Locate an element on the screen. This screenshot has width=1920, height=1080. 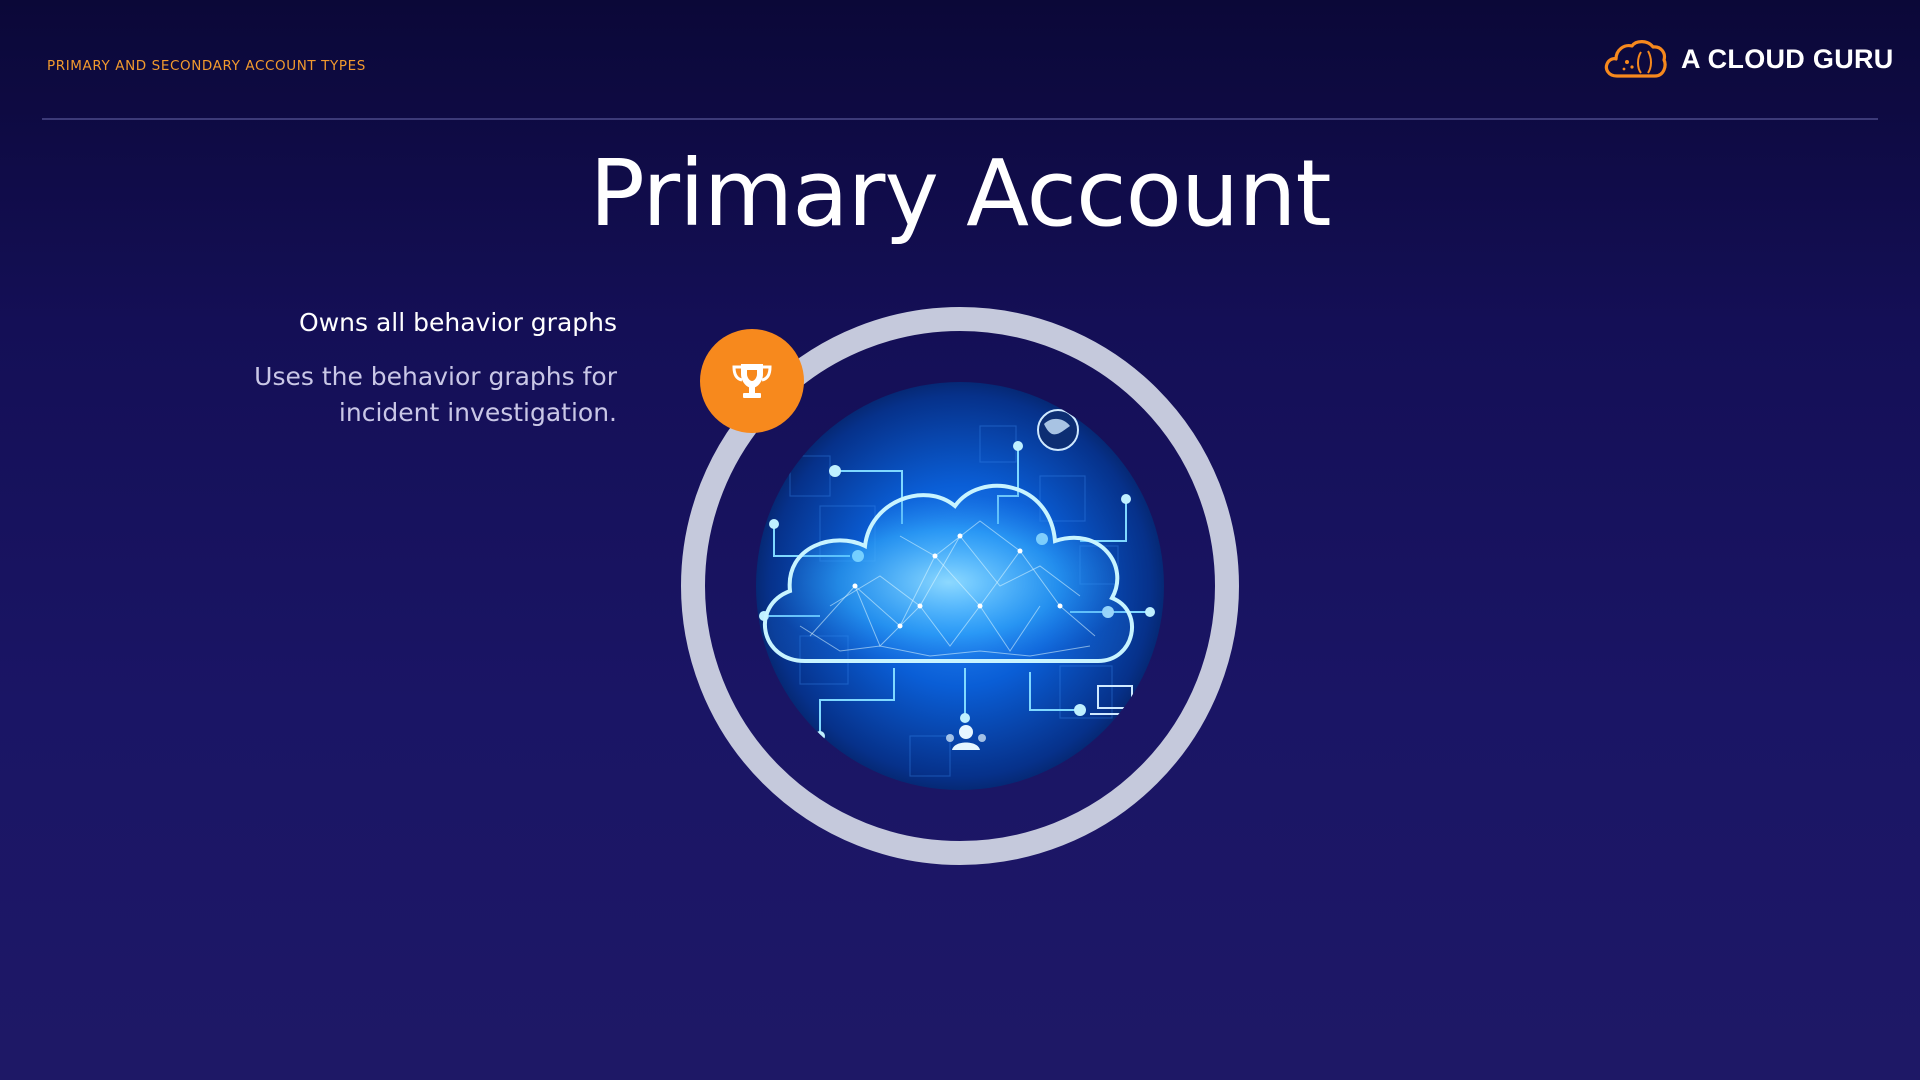
cloud-logo-icon is located at coordinates (1635, 59).